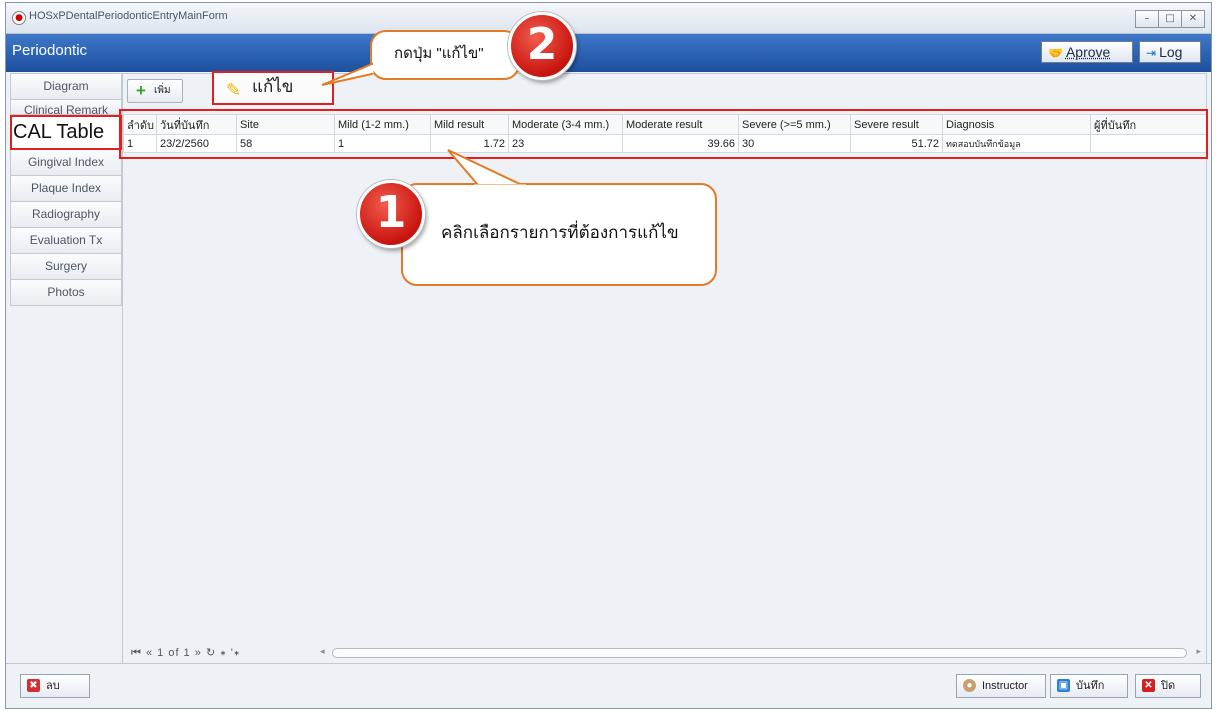  I want to click on column-header: Severe (>=5 mm.), so click(794, 124).